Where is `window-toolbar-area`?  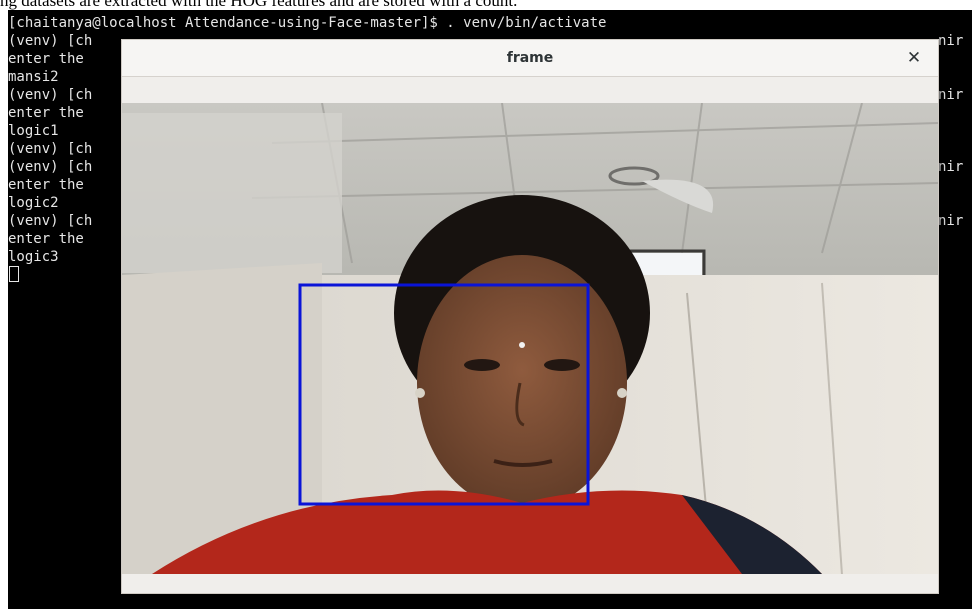 window-toolbar-area is located at coordinates (530, 90).